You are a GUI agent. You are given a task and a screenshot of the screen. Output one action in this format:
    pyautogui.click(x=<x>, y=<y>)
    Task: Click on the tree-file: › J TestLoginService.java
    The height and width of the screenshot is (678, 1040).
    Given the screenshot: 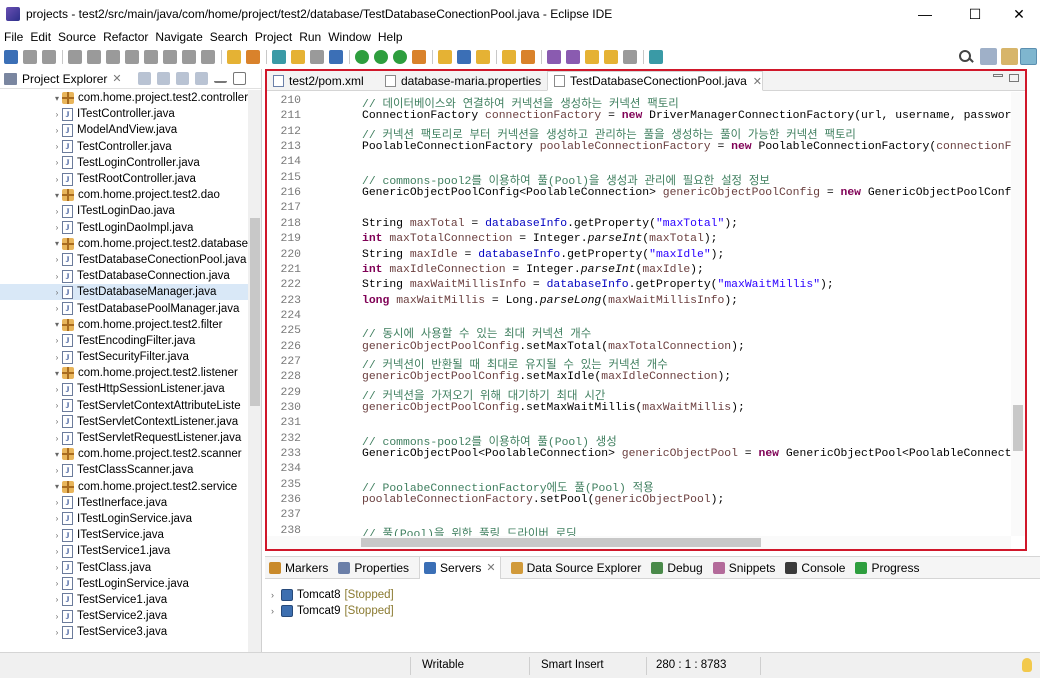 What is the action you would take?
    pyautogui.click(x=124, y=584)
    